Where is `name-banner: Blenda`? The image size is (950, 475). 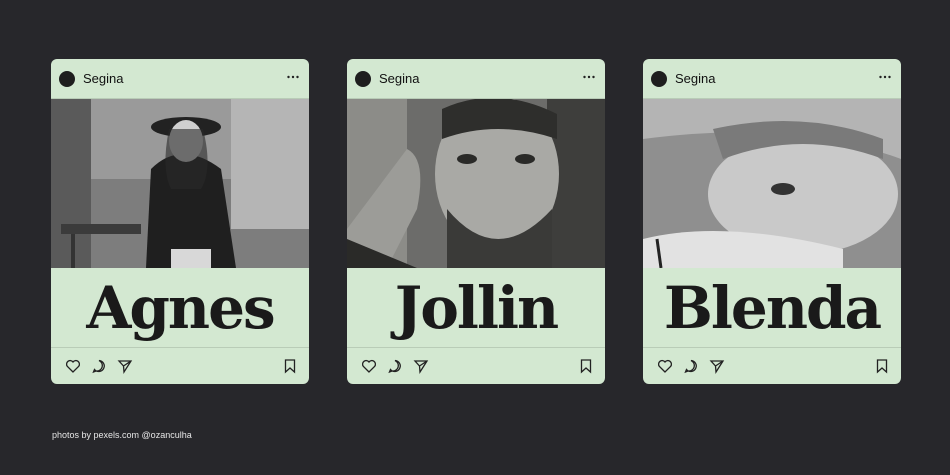 name-banner: Blenda is located at coordinates (772, 308).